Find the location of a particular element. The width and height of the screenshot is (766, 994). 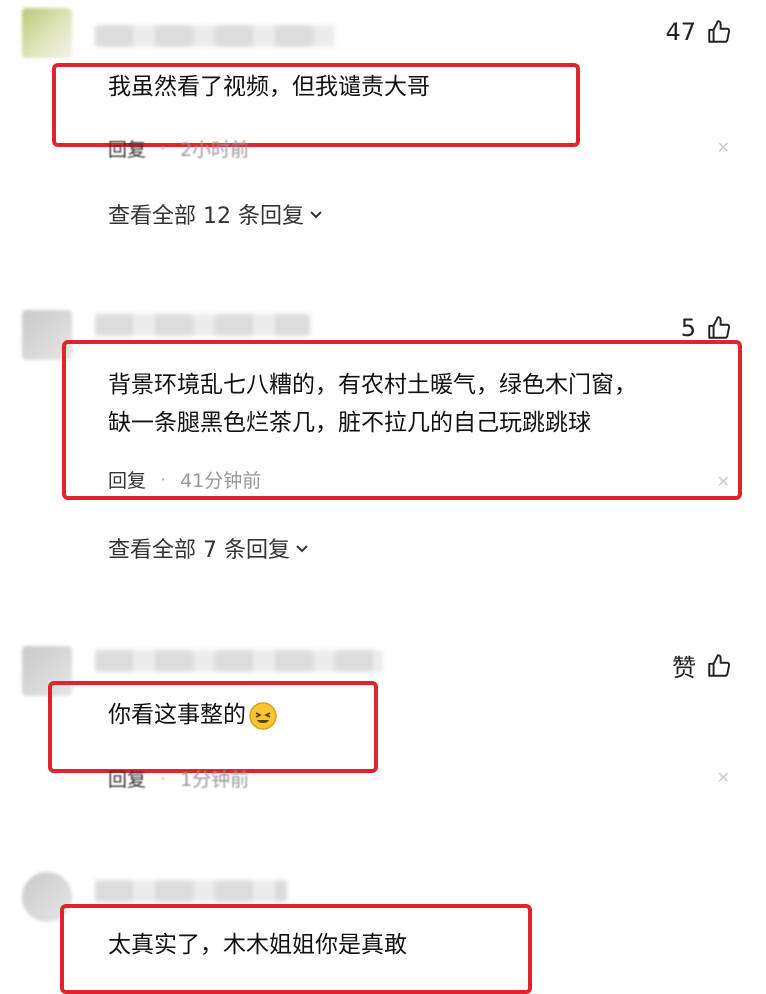

comment-text: 我虽然看了视频，但我谴责大哥 is located at coordinates (269, 87).